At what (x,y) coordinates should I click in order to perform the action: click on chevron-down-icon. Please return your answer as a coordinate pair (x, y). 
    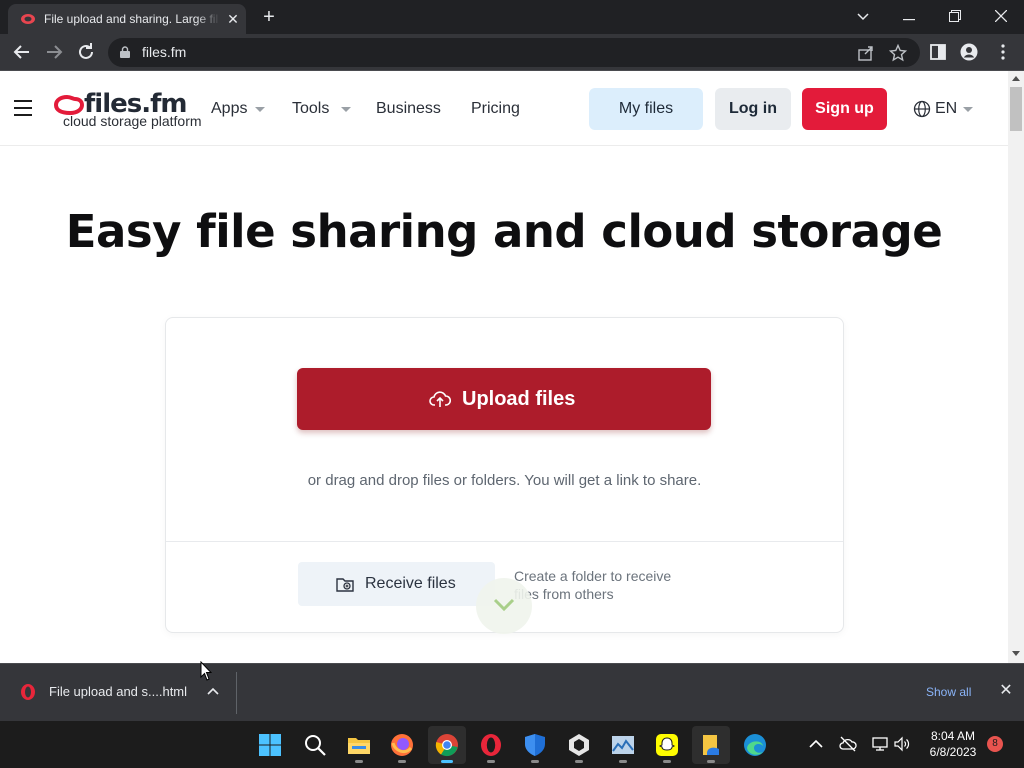
    Looking at the image, I should click on (504, 605).